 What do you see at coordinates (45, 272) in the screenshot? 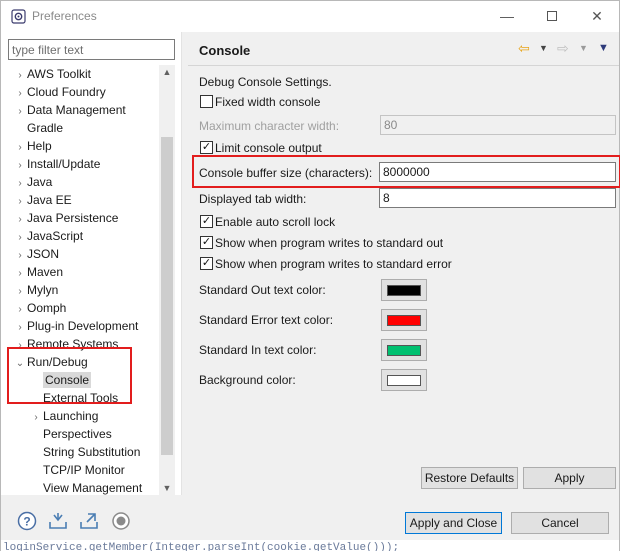
I see `tree-item-label: Maven` at bounding box center [45, 272].